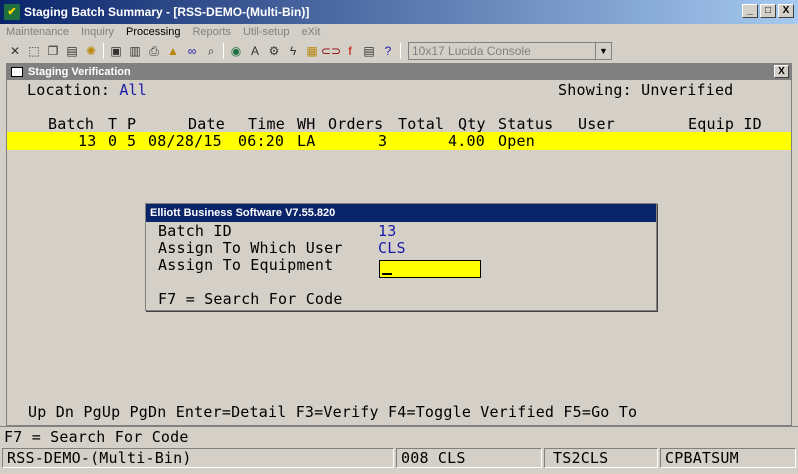  Describe the element at coordinates (768, 11) in the screenshot. I see `maximize-button: □` at that location.